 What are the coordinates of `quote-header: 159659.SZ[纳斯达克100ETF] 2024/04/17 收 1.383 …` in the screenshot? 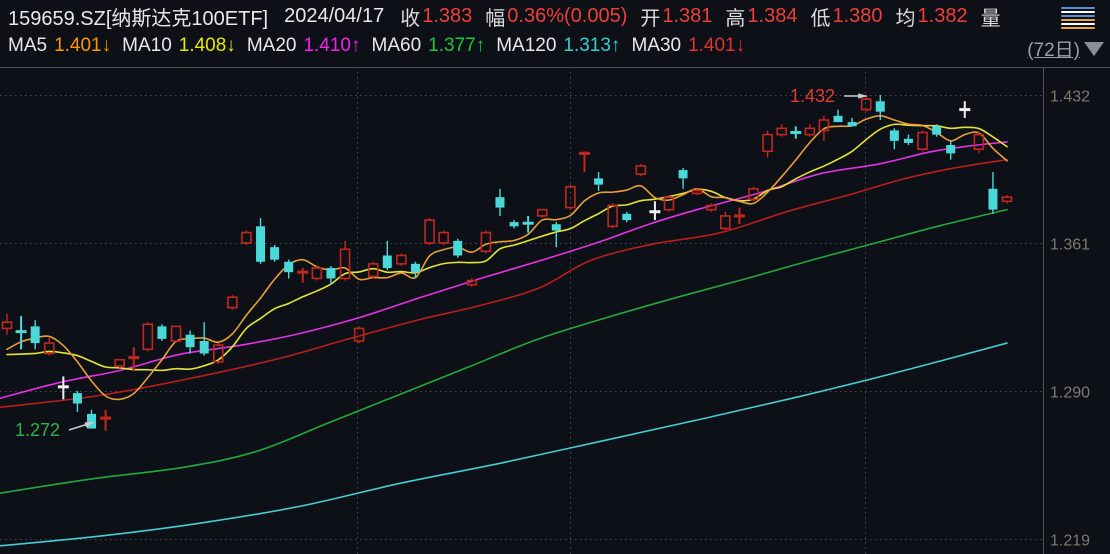 It's located at (512, 16).